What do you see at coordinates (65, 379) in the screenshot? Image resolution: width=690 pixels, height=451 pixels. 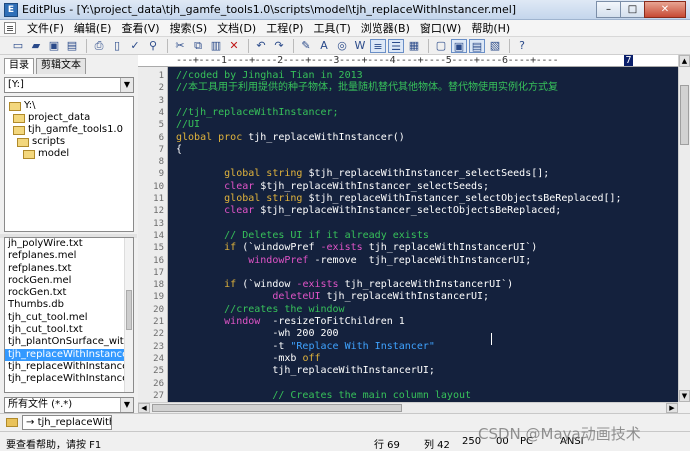 I see `list-item: tjh_replaceWithInstancer.txt` at bounding box center [65, 379].